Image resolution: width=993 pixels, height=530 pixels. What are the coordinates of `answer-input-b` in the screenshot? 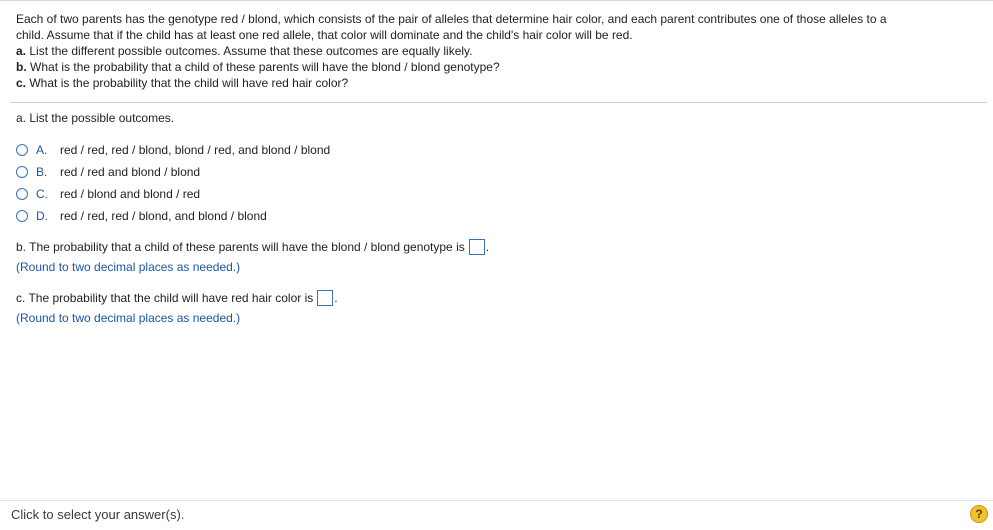 It's located at (476, 247).